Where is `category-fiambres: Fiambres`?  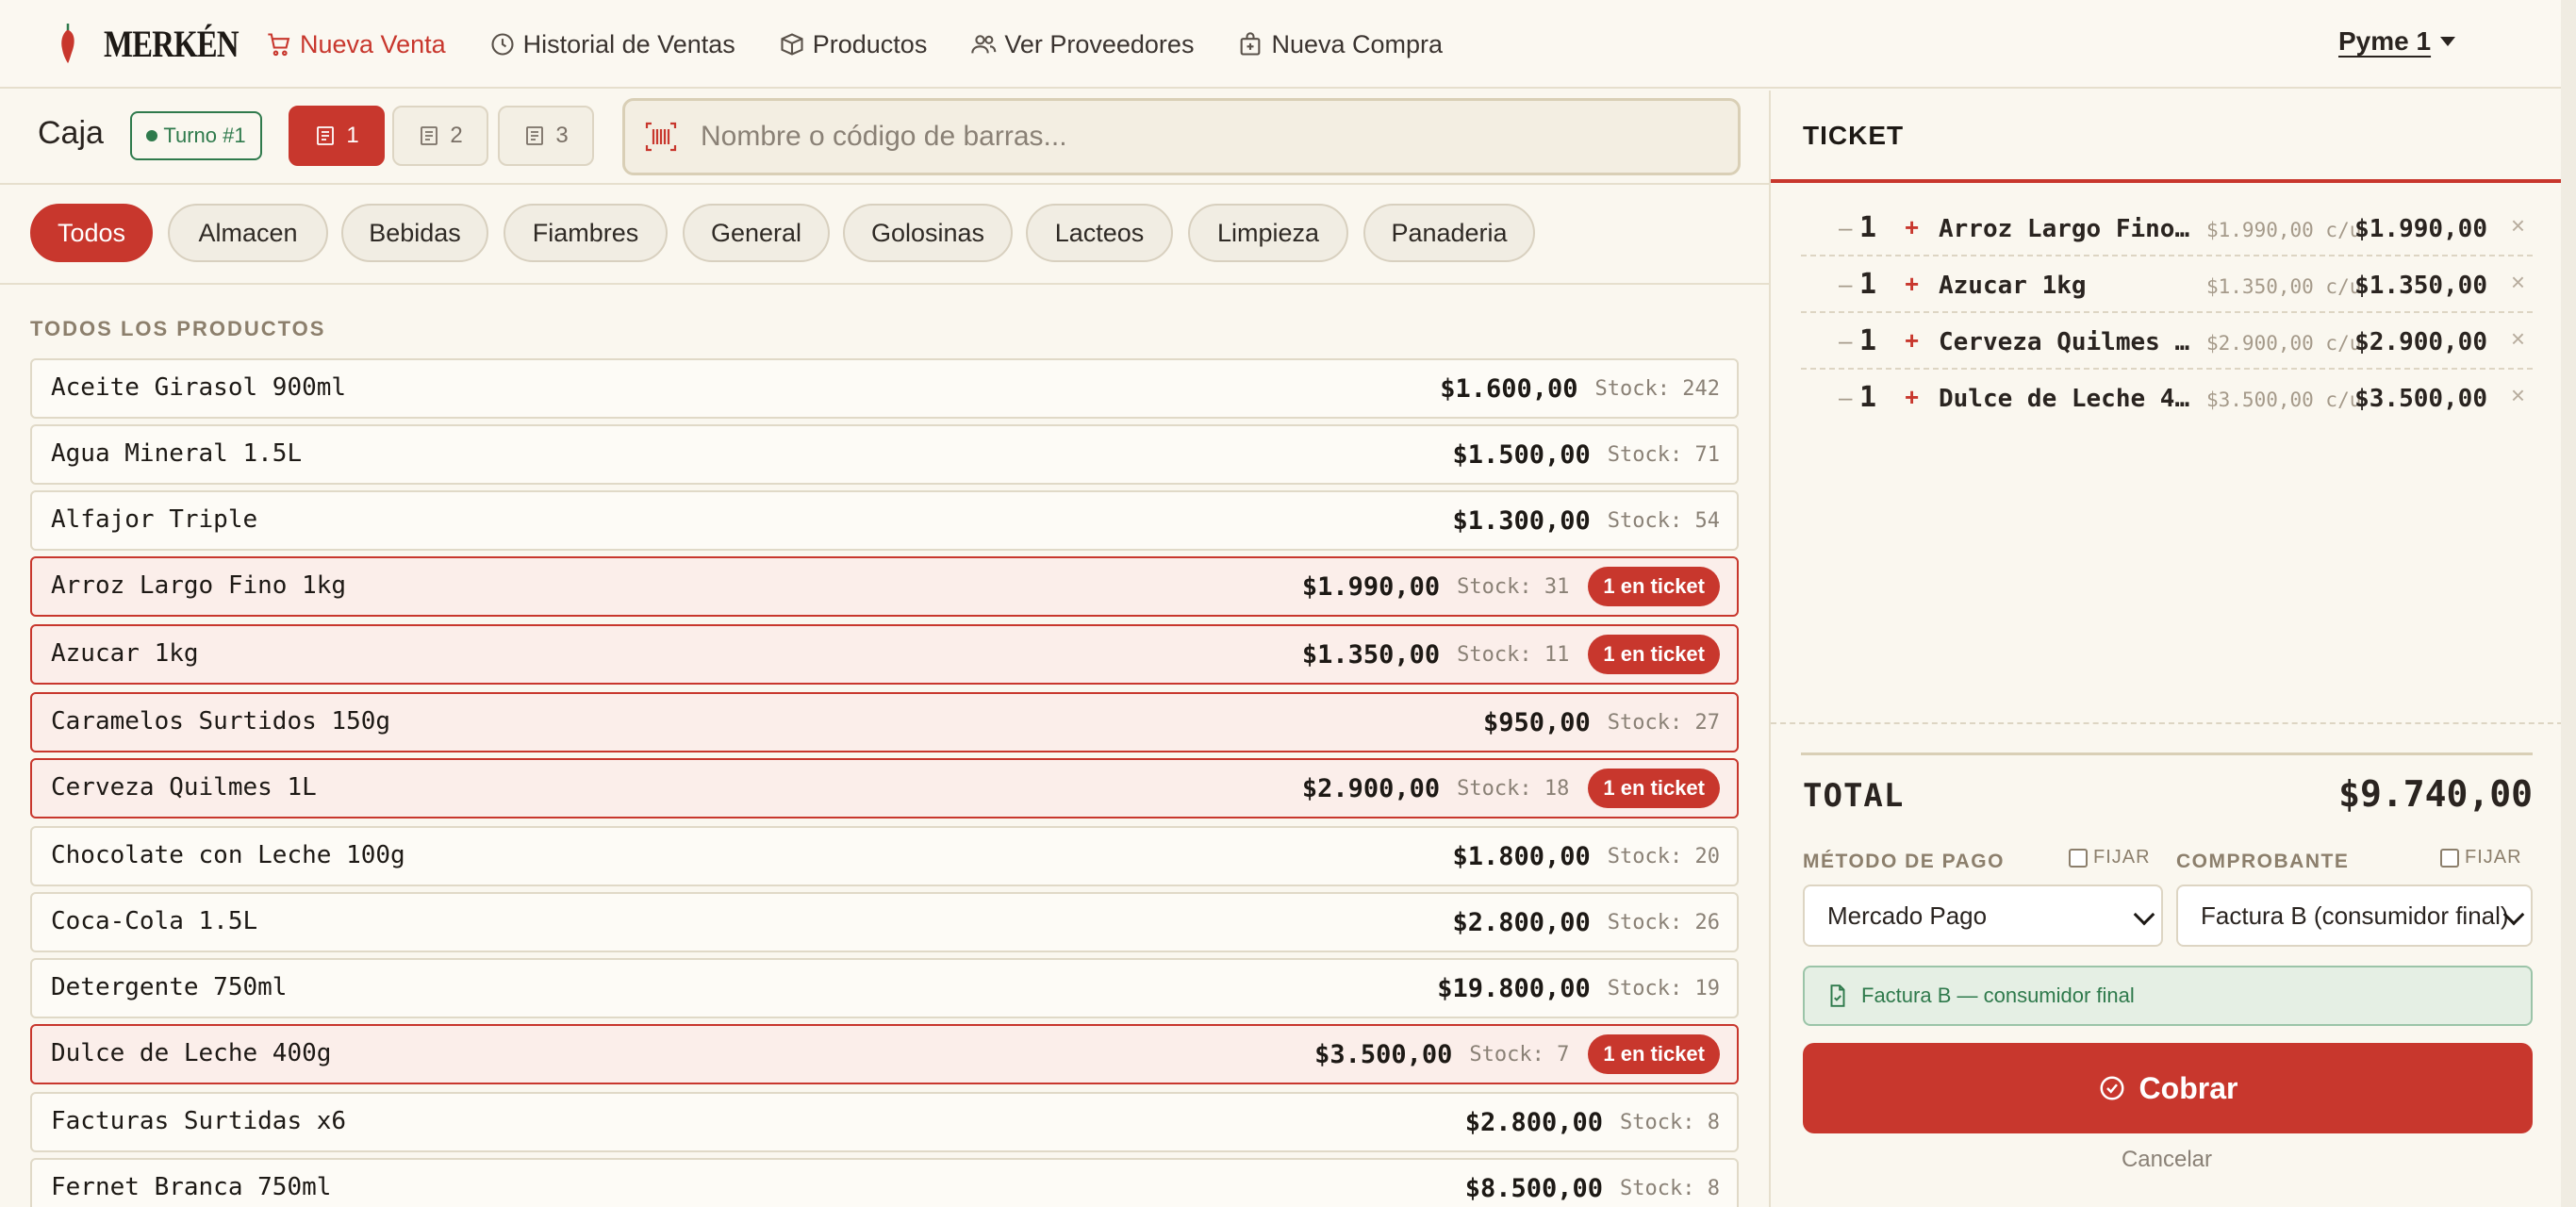 category-fiambres: Fiambres is located at coordinates (586, 233).